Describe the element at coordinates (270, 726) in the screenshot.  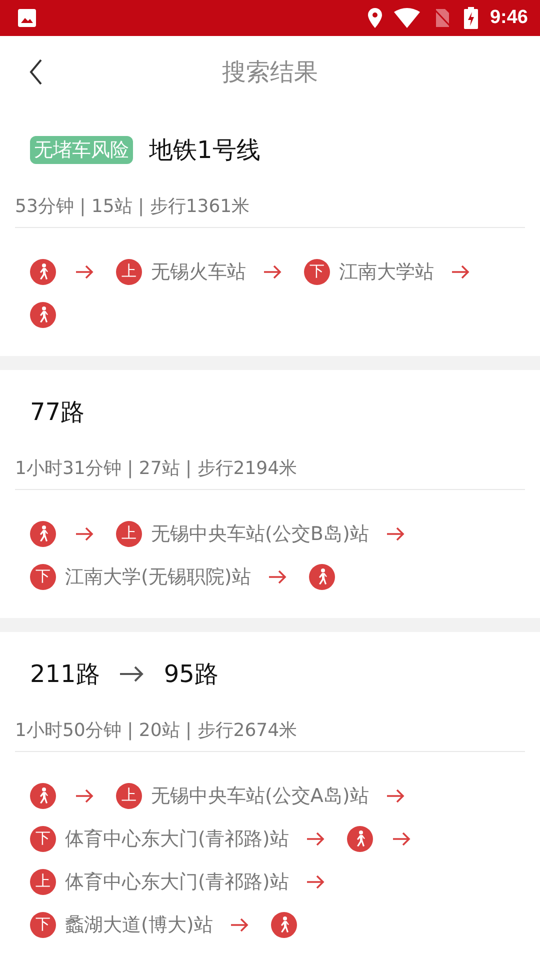
I see `route-summary: 1小时50分钟 | 20站 | 步行2674米` at that location.